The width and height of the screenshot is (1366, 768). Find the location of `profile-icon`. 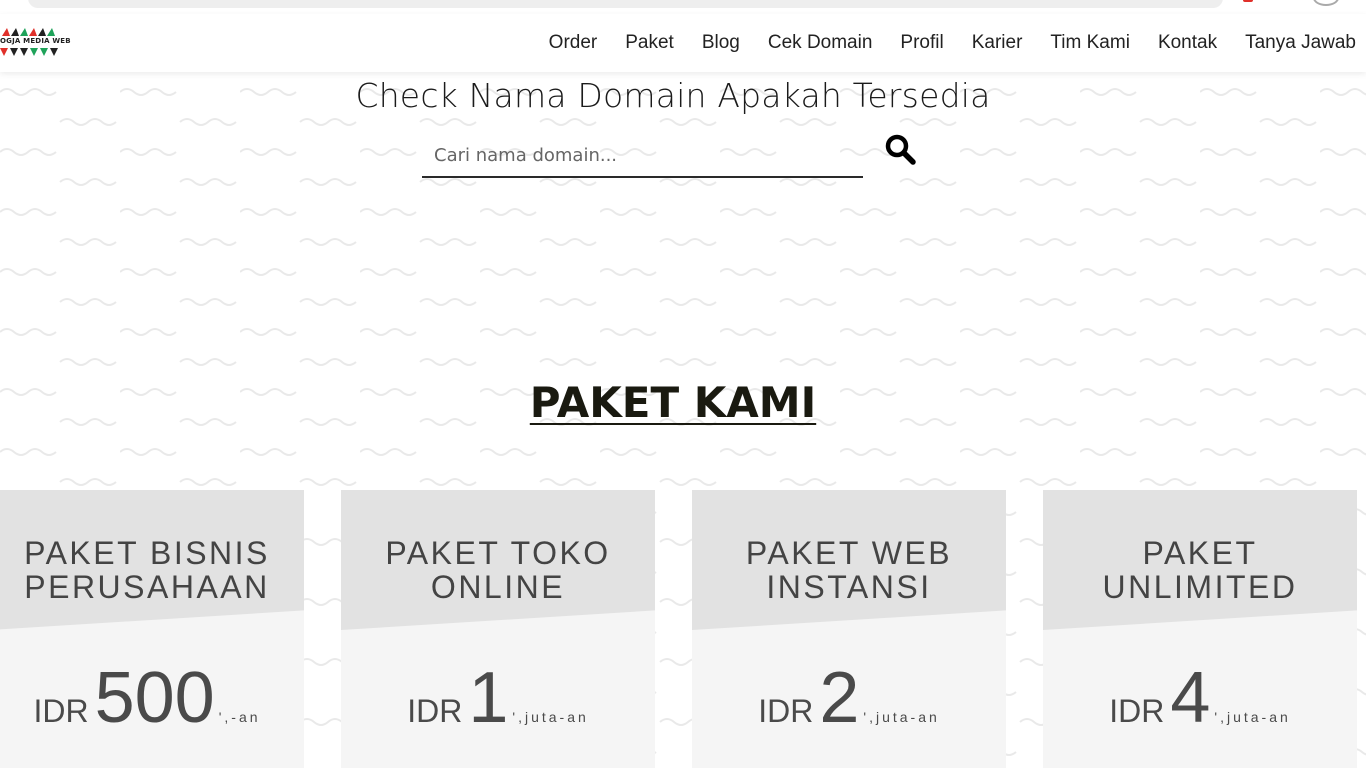

profile-icon is located at coordinates (1326, 3).